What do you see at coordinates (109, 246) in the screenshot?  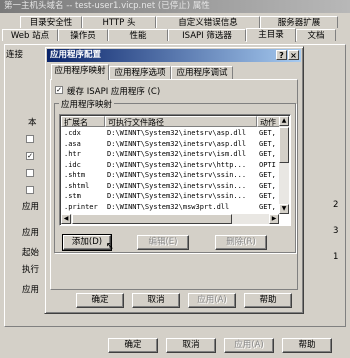 I see `mouse-cursor-icon: ↖` at bounding box center [109, 246].